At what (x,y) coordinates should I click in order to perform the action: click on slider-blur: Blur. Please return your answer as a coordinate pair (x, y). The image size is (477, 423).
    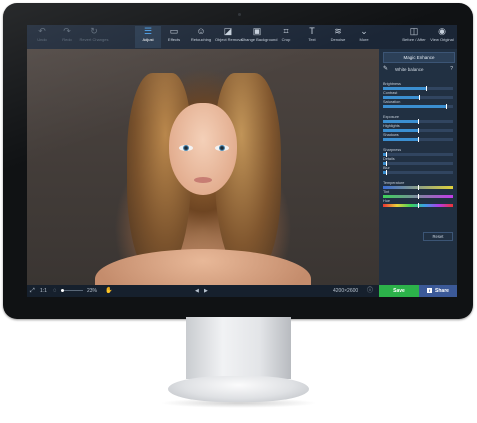
    Looking at the image, I should click on (418, 170).